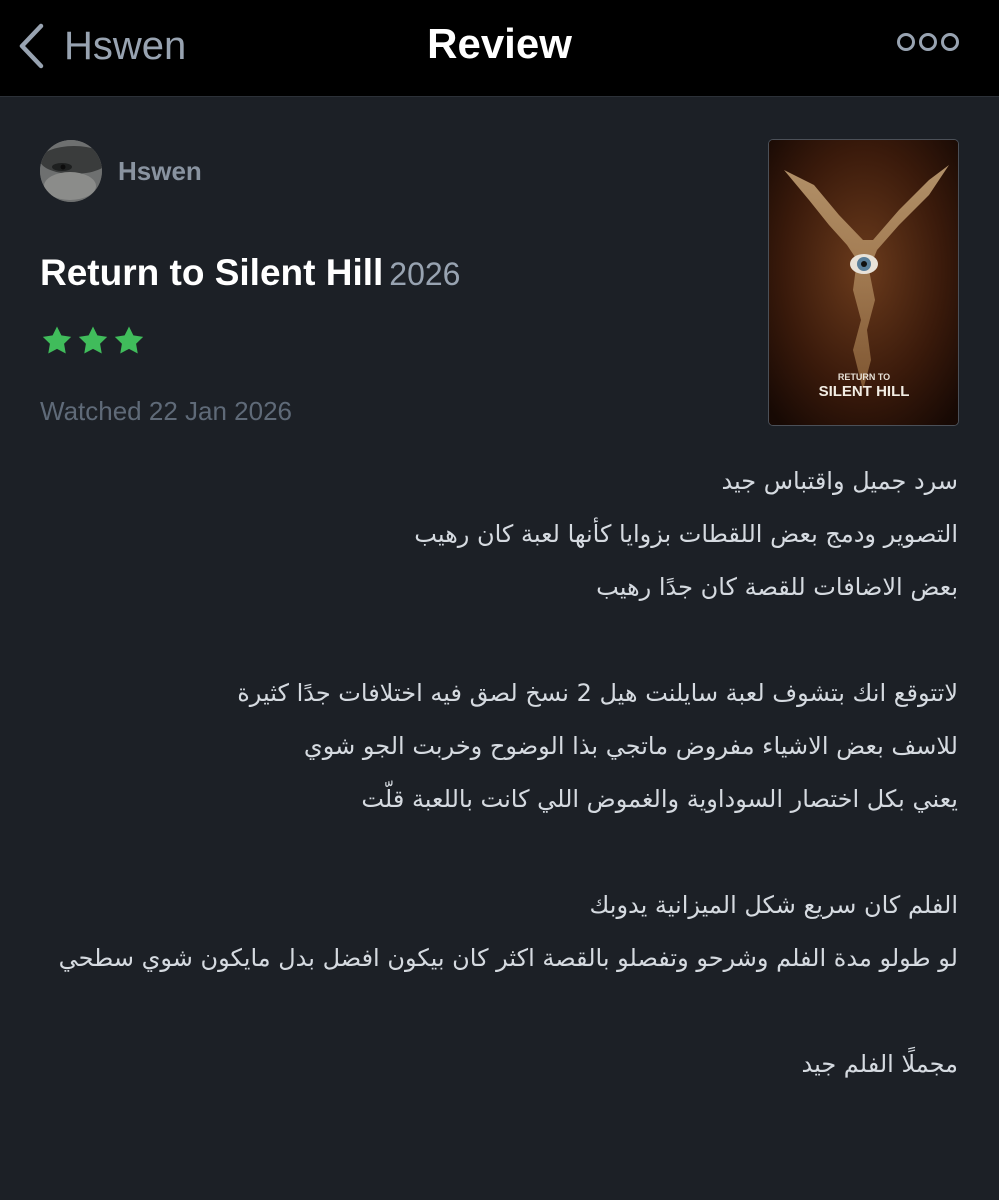  Describe the element at coordinates (879, 1064) in the screenshot. I see `review-line: مجملًا الفلم جيد` at that location.